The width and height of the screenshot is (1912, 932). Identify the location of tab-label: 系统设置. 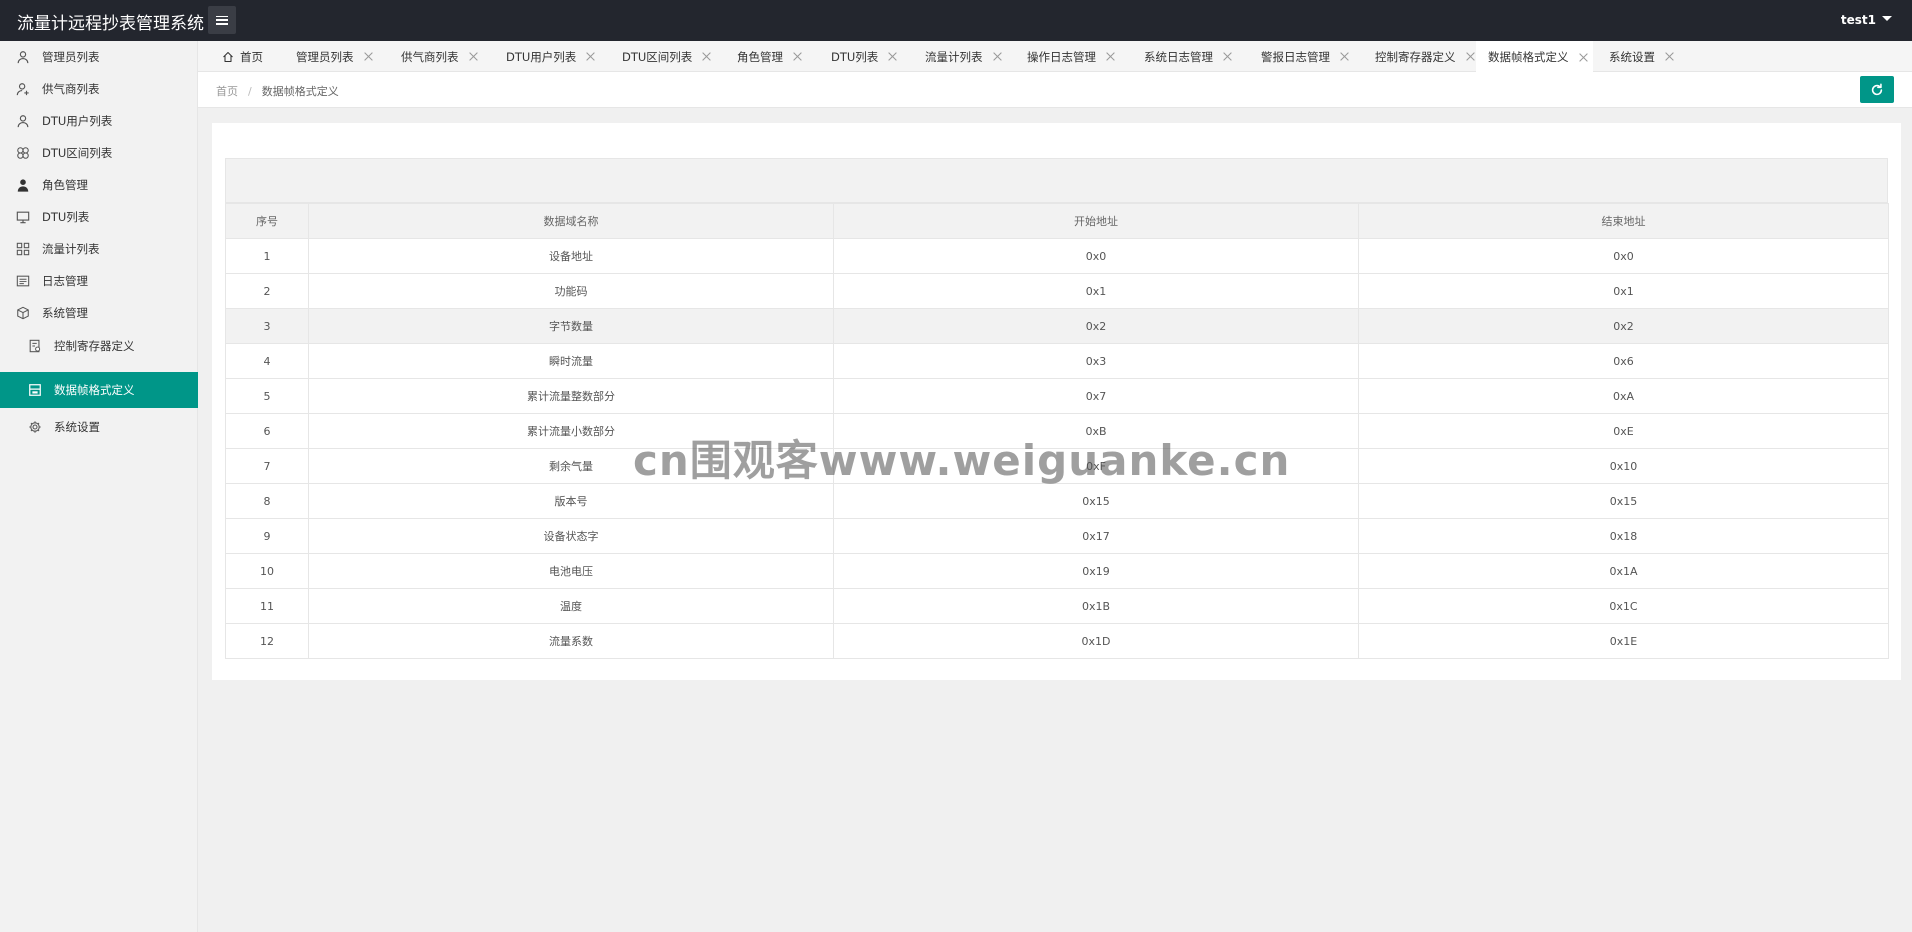
(1632, 56).